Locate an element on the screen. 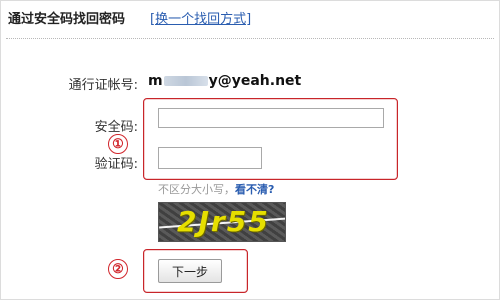 Image resolution: width=500 pixels, height=300 pixels. captcha-hint-text: 不区分大小写， is located at coordinates (196, 189).